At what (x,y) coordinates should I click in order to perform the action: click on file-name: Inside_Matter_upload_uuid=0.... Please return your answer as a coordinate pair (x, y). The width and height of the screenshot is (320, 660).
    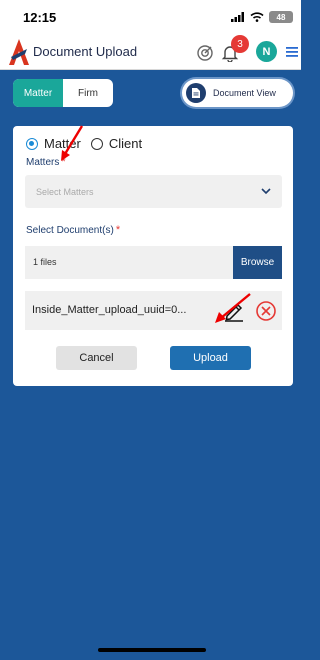
    Looking at the image, I should click on (109, 310).